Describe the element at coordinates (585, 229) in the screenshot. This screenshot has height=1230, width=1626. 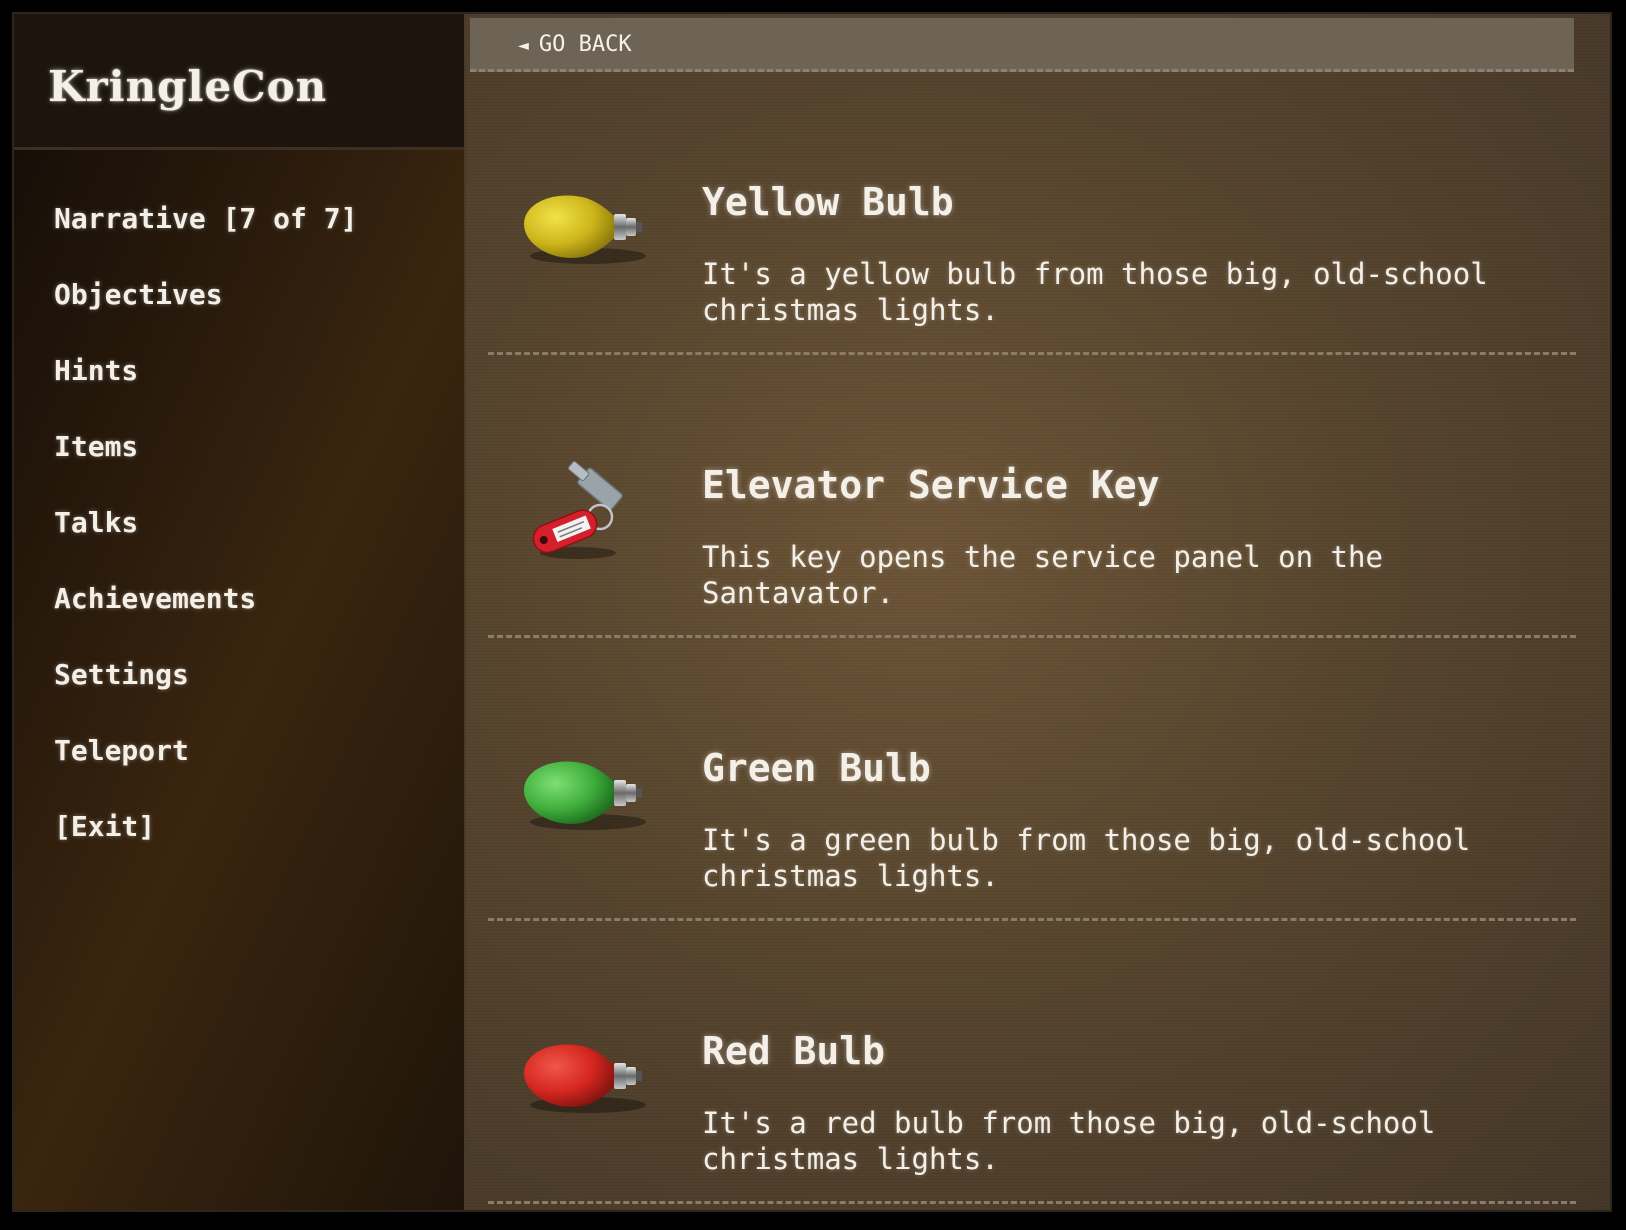
I see `yellow-bulb-icon` at that location.